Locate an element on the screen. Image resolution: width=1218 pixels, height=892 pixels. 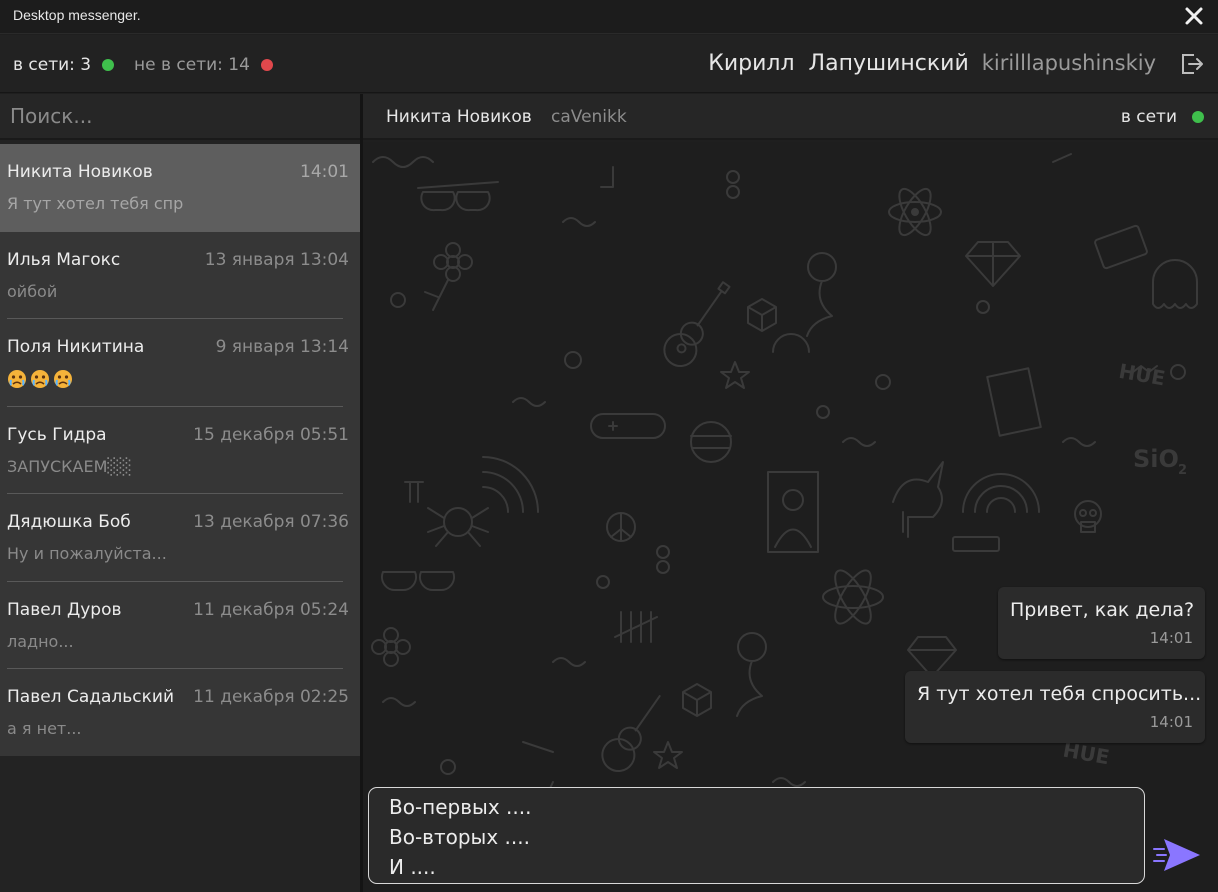
message-composer is located at coordinates (756, 835).